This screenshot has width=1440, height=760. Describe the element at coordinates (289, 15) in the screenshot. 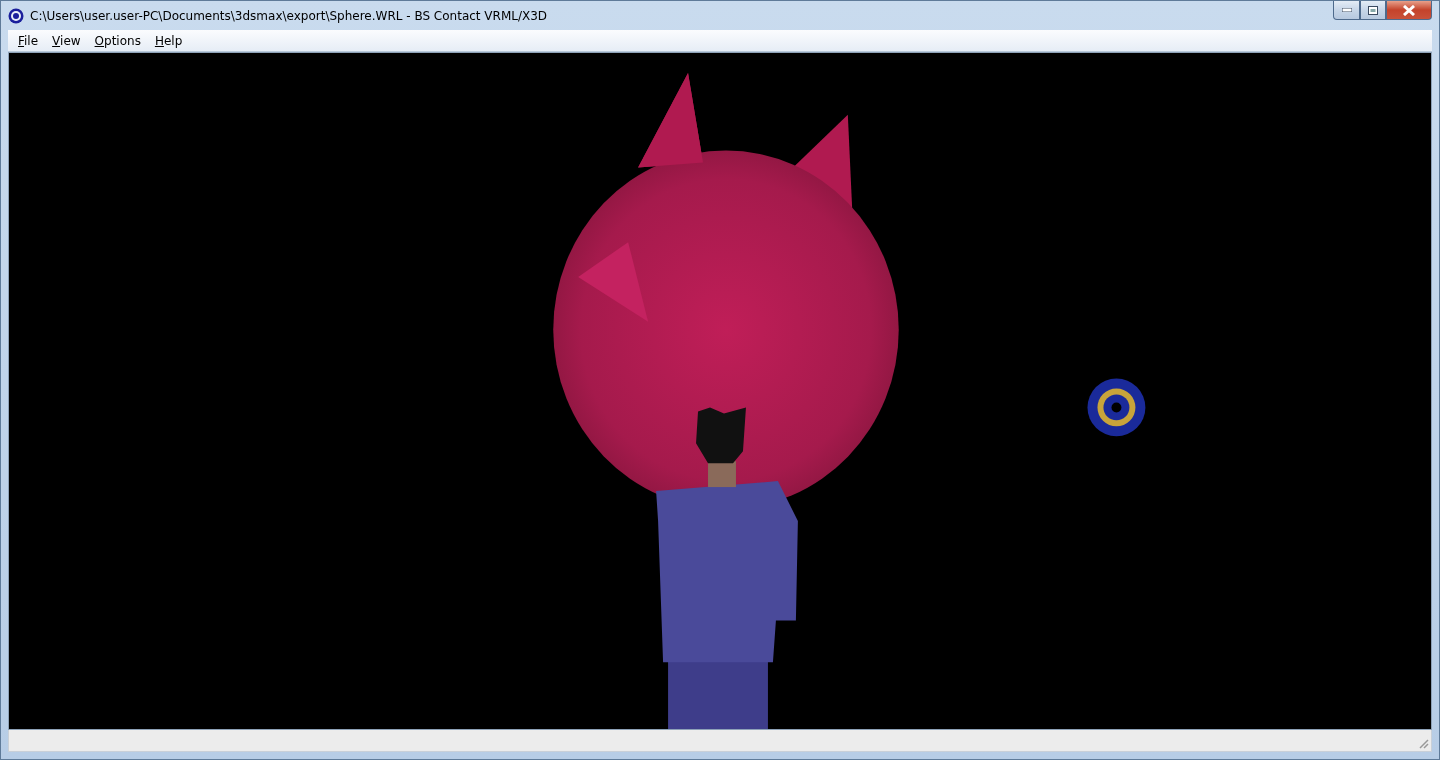

I see `window-title: C:\Users\user.user-PC\Documents\3dsmax\export\Sphere.WRL - BS Contact VRML/X3D` at that location.